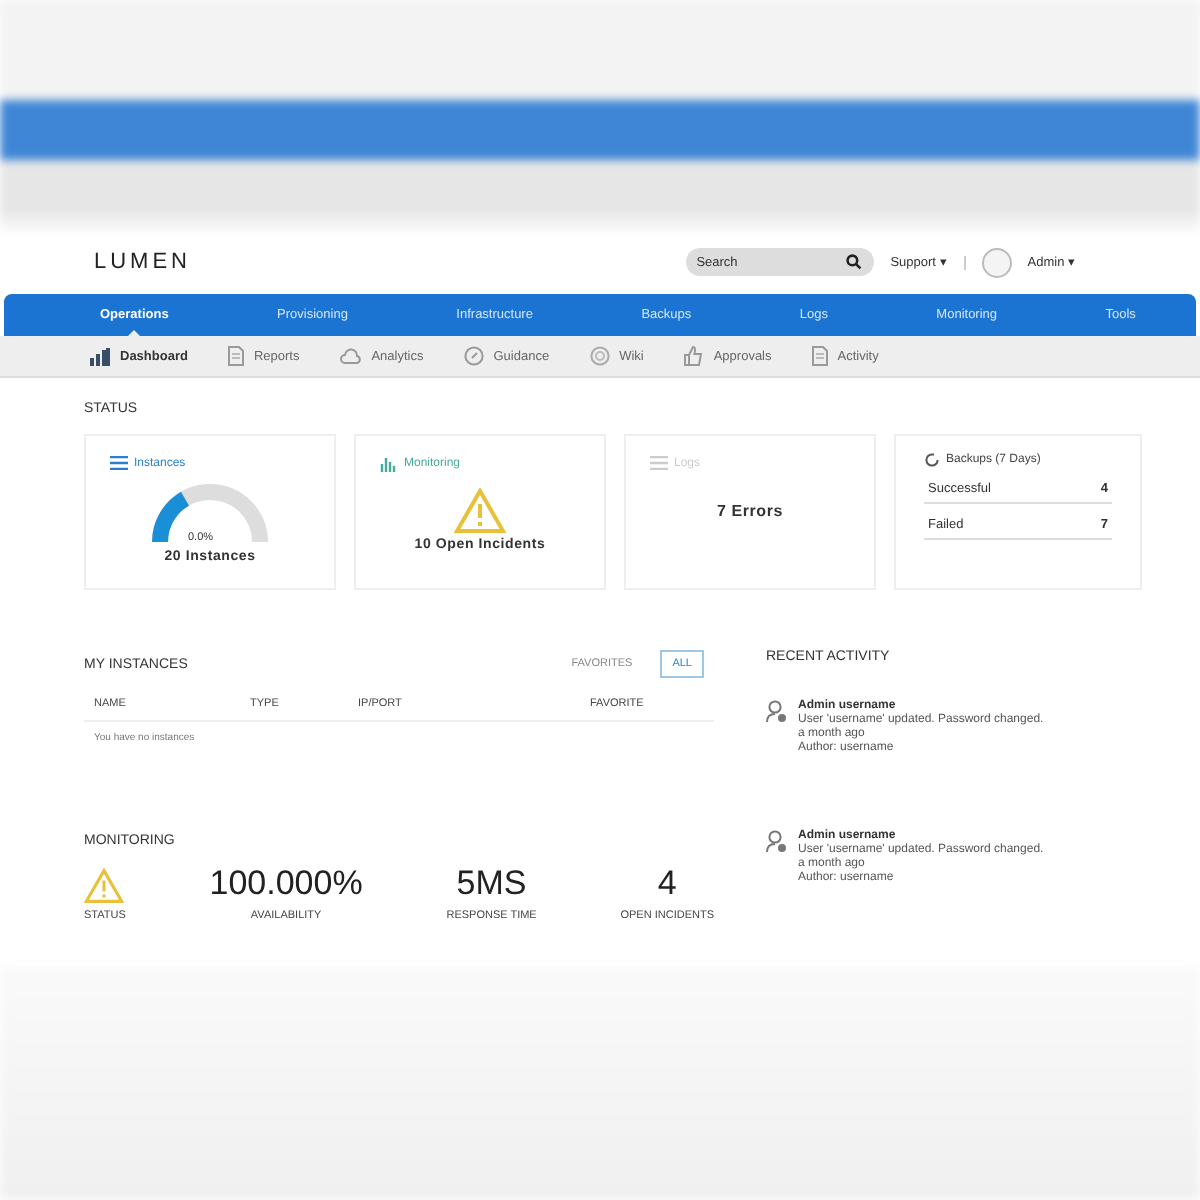 The height and width of the screenshot is (1200, 1200). I want to click on compass-icon, so click(473, 356).